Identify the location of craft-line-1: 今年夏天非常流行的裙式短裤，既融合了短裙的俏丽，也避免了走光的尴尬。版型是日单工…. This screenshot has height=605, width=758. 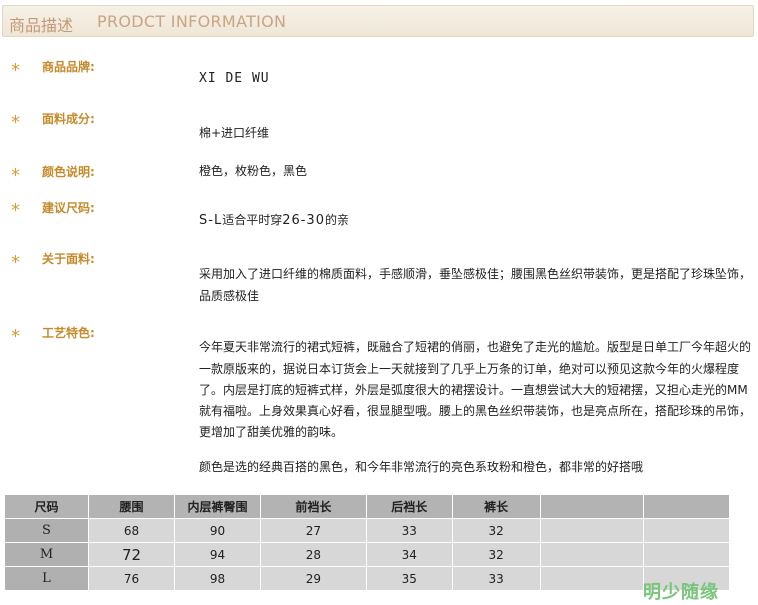
(475, 347).